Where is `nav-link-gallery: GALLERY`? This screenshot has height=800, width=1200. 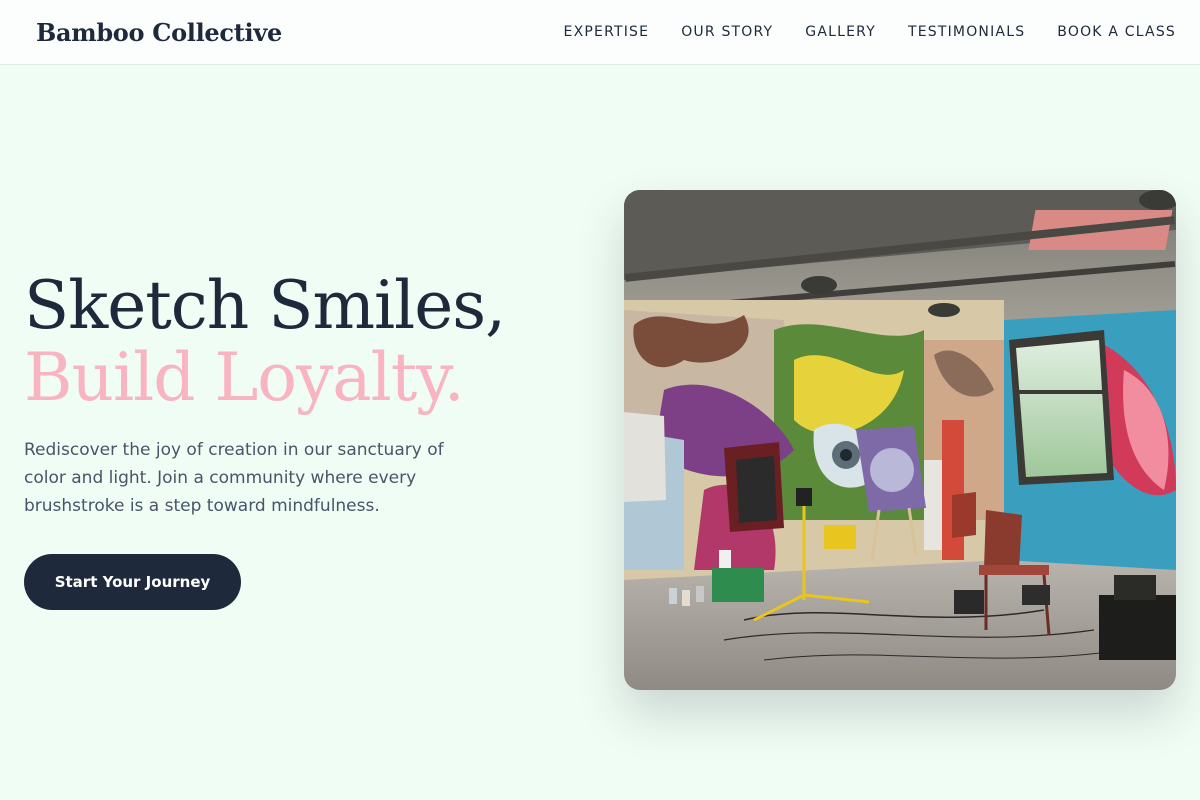 nav-link-gallery: GALLERY is located at coordinates (840, 32).